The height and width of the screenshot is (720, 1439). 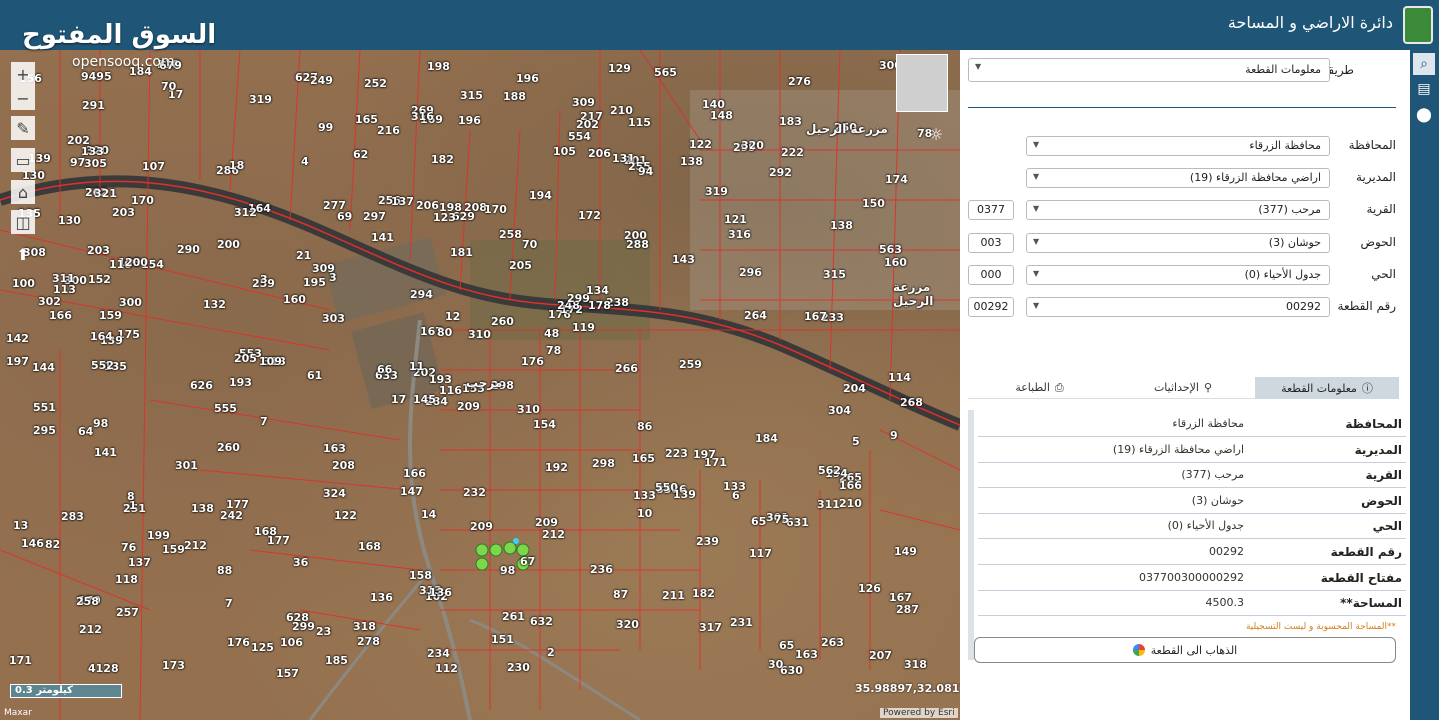 I want to click on measure-icon: ▭, so click(x=23, y=160).